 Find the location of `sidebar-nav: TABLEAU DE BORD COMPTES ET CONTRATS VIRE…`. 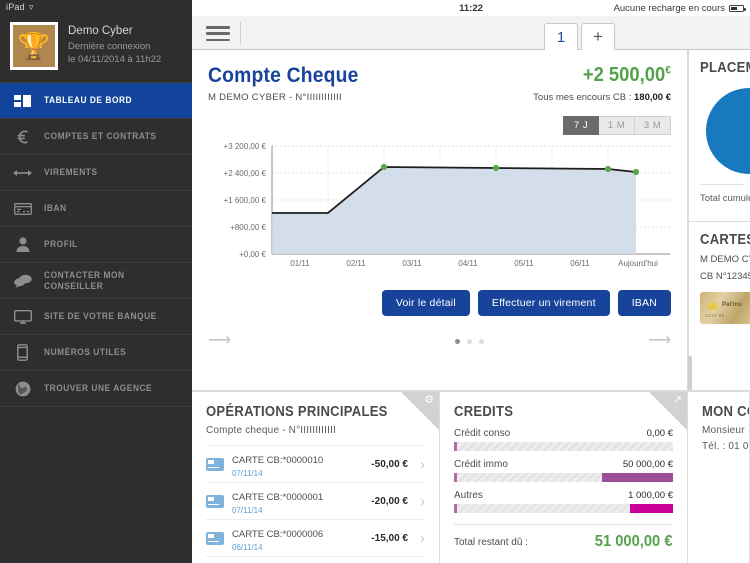

sidebar-nav: TABLEAU DE BORD COMPTES ET CONTRATS VIRE… is located at coordinates (96, 244).